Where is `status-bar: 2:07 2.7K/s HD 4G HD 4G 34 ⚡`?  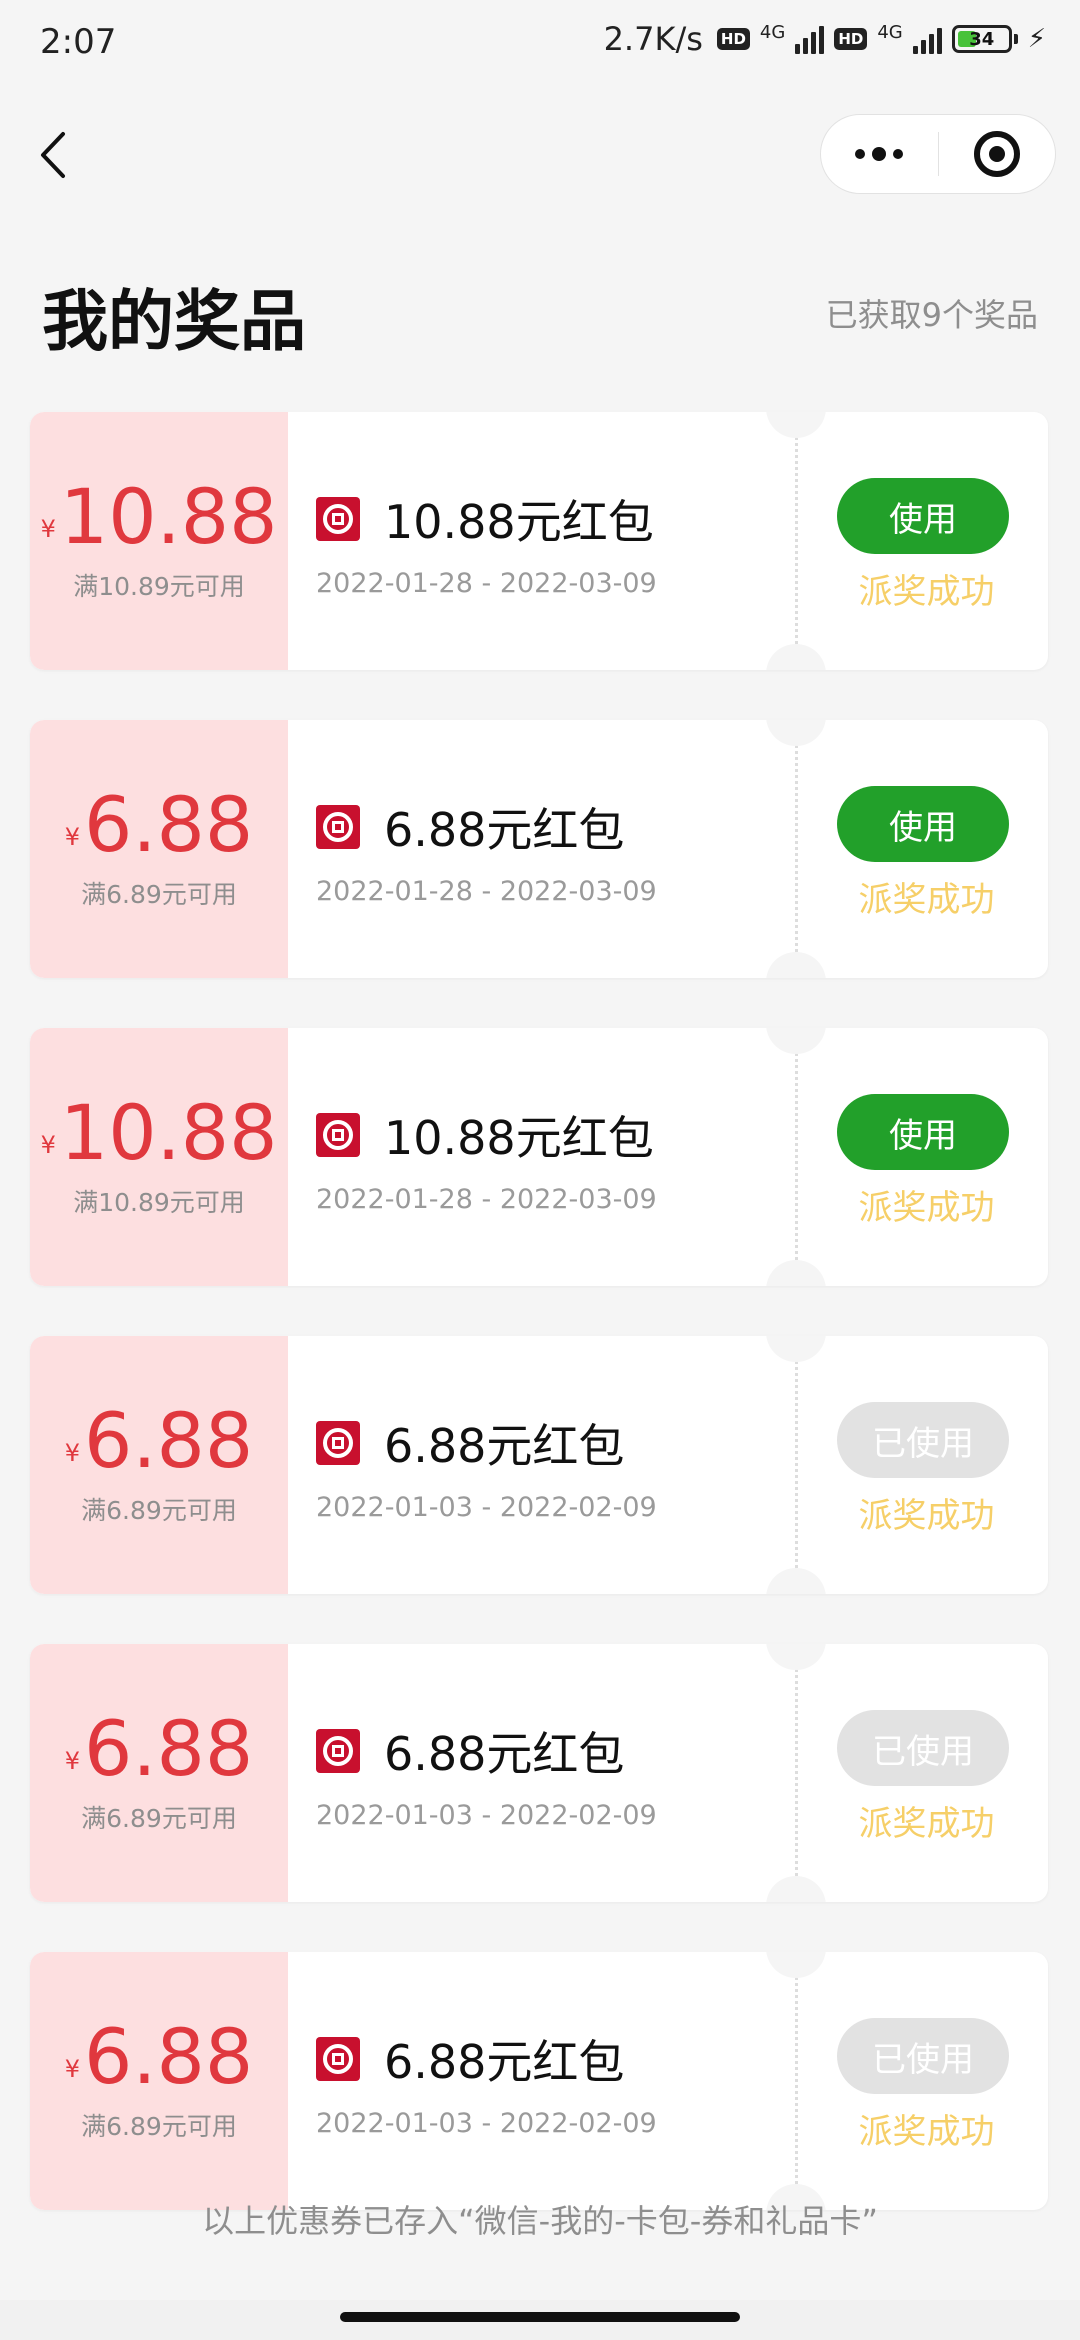
status-bar: 2:07 2.7K/s HD 4G HD 4G 34 ⚡ is located at coordinates (540, 45).